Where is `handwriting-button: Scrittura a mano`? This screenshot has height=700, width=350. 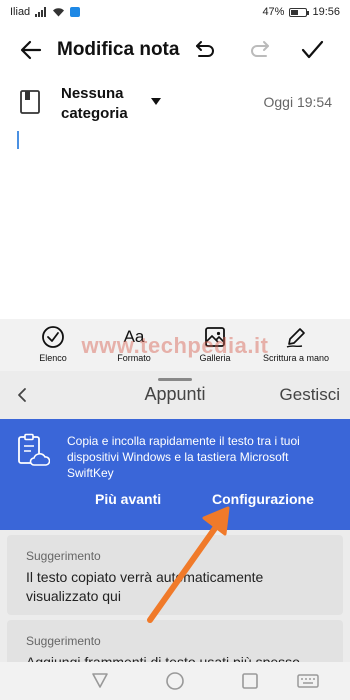 handwriting-button: Scrittura a mano is located at coordinates (296, 344).